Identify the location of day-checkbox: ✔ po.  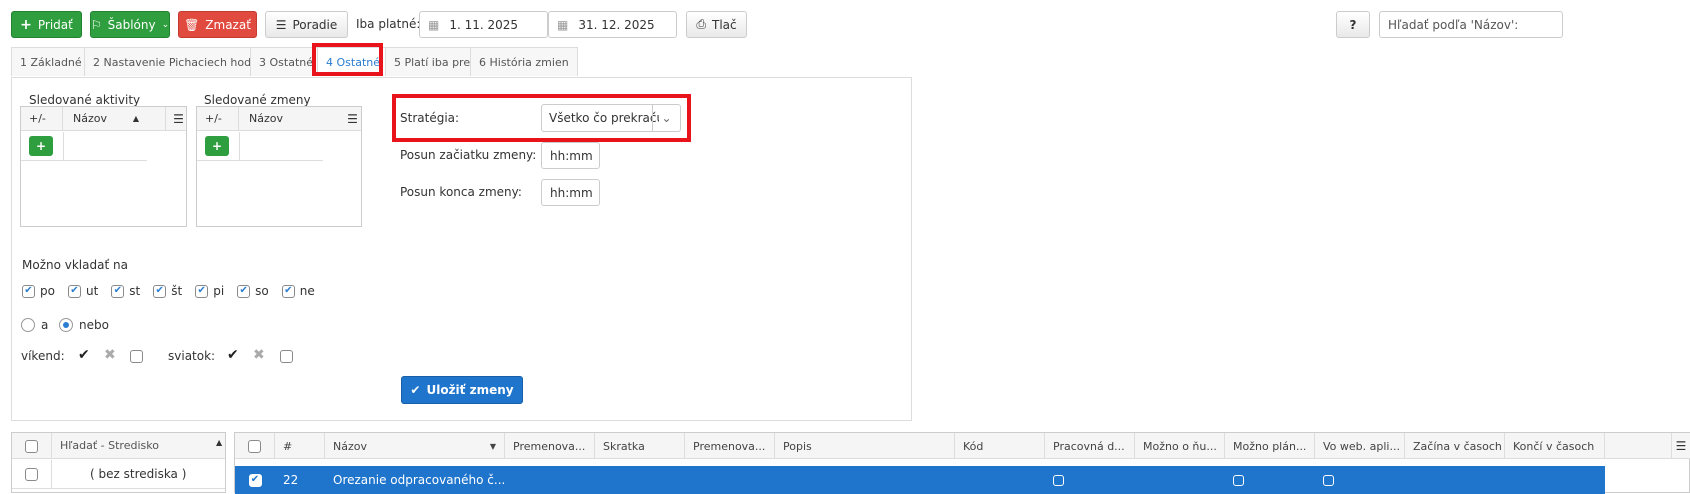
(38, 291).